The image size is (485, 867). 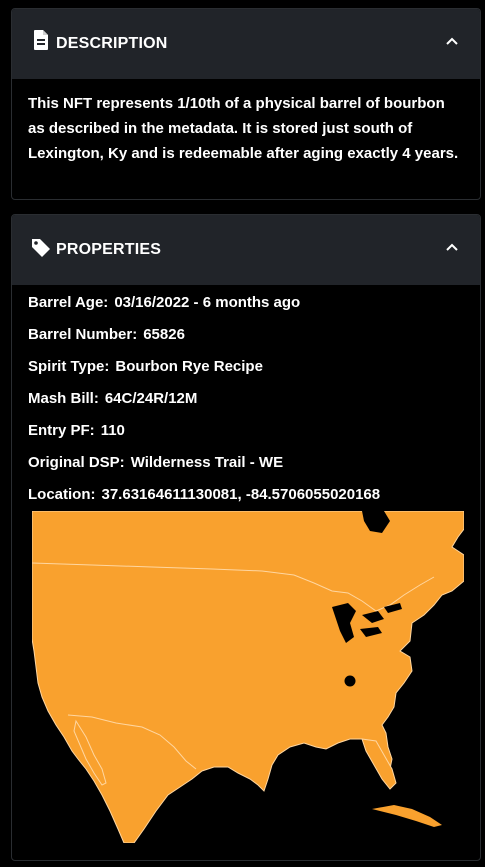 What do you see at coordinates (246, 44) in the screenshot?
I see `description-header: DESCRIPTION` at bounding box center [246, 44].